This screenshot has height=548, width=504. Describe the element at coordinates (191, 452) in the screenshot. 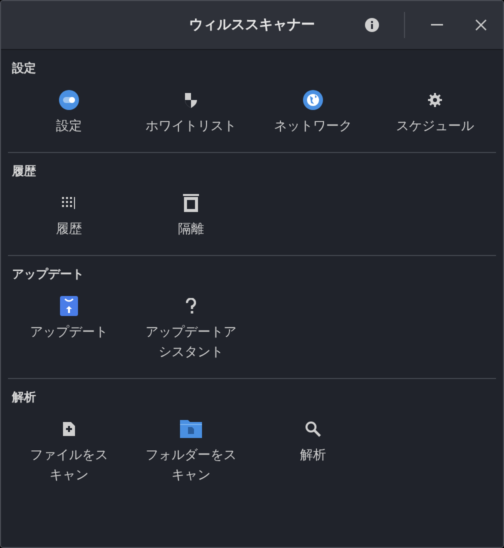

I see `tool-item: フォルダーをスキャン` at that location.